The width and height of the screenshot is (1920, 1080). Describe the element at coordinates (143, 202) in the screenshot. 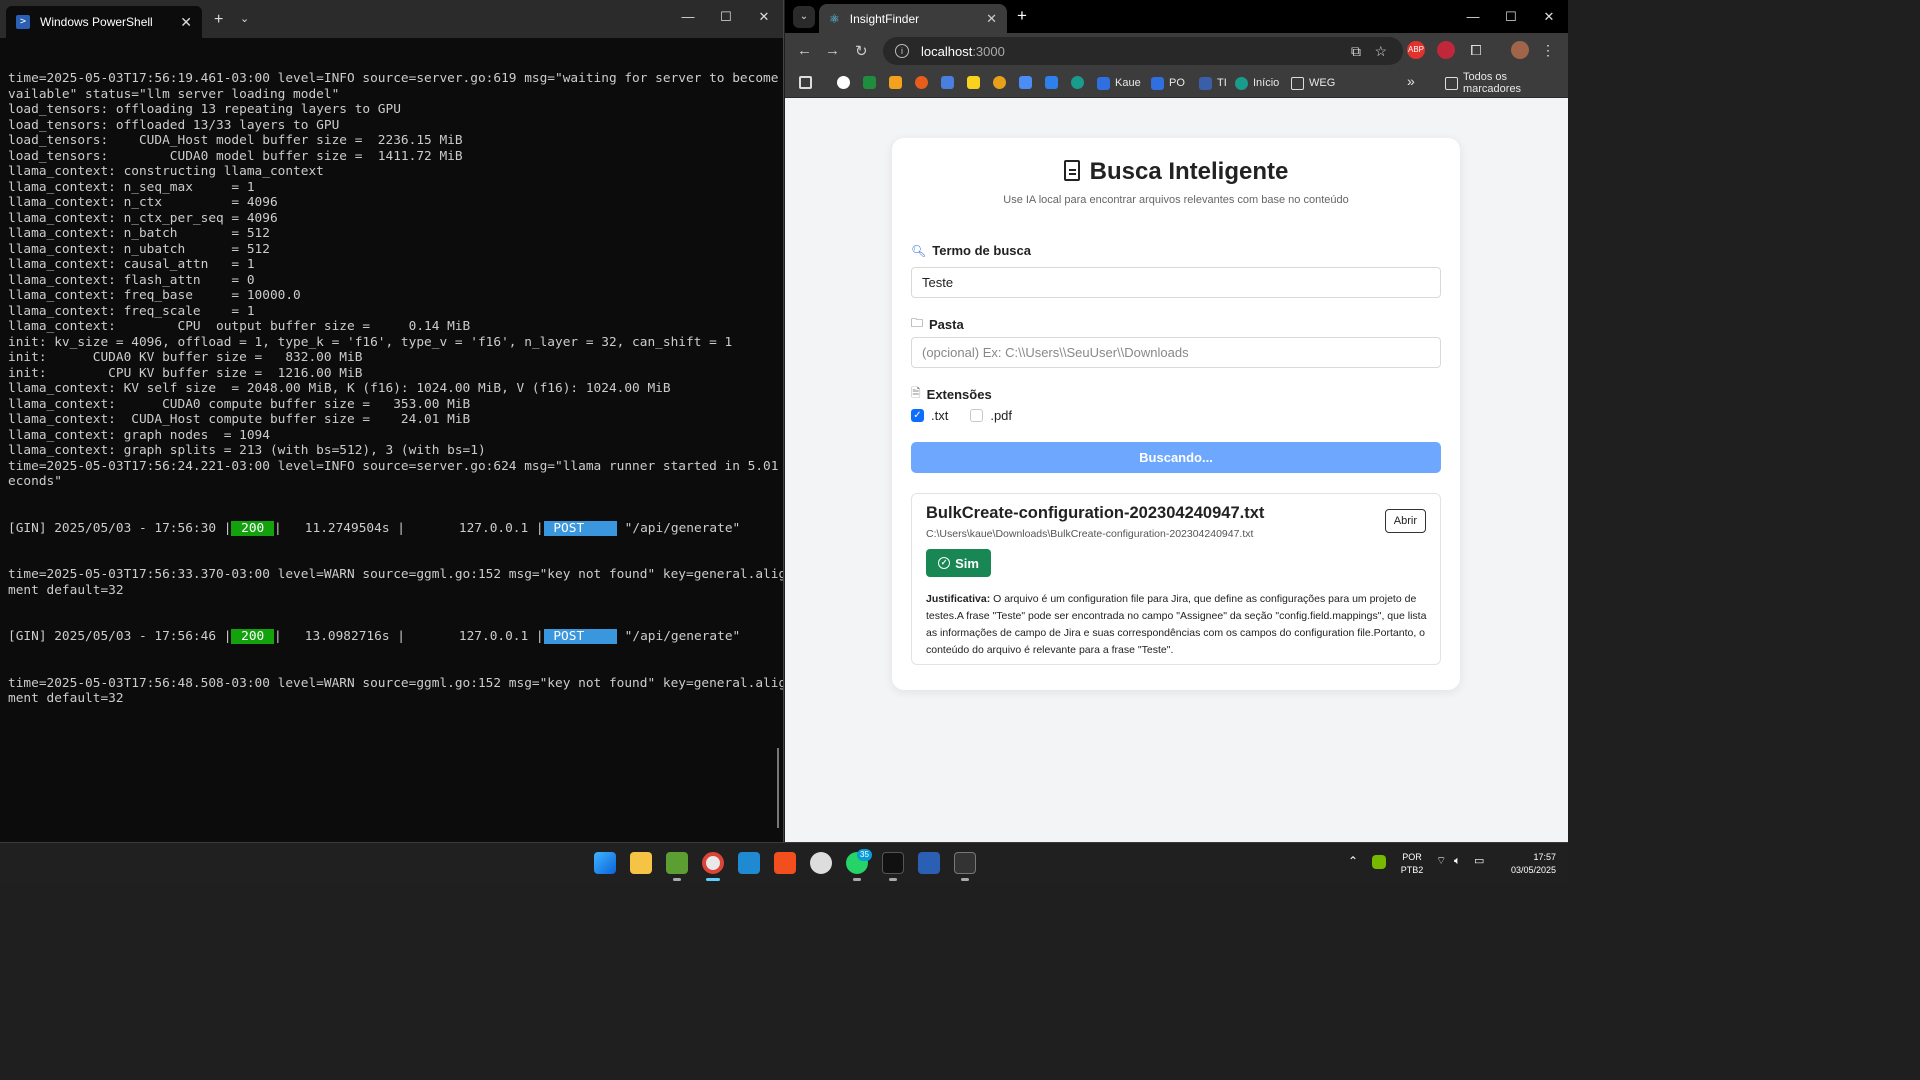

I see `terminal-line: llama_context: n_ctx = 4096` at that location.